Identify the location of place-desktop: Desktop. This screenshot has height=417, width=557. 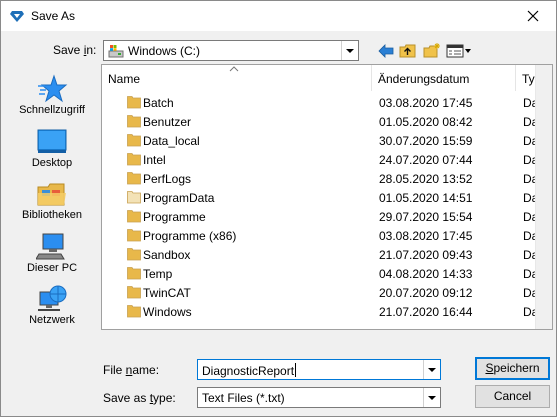
(52, 150).